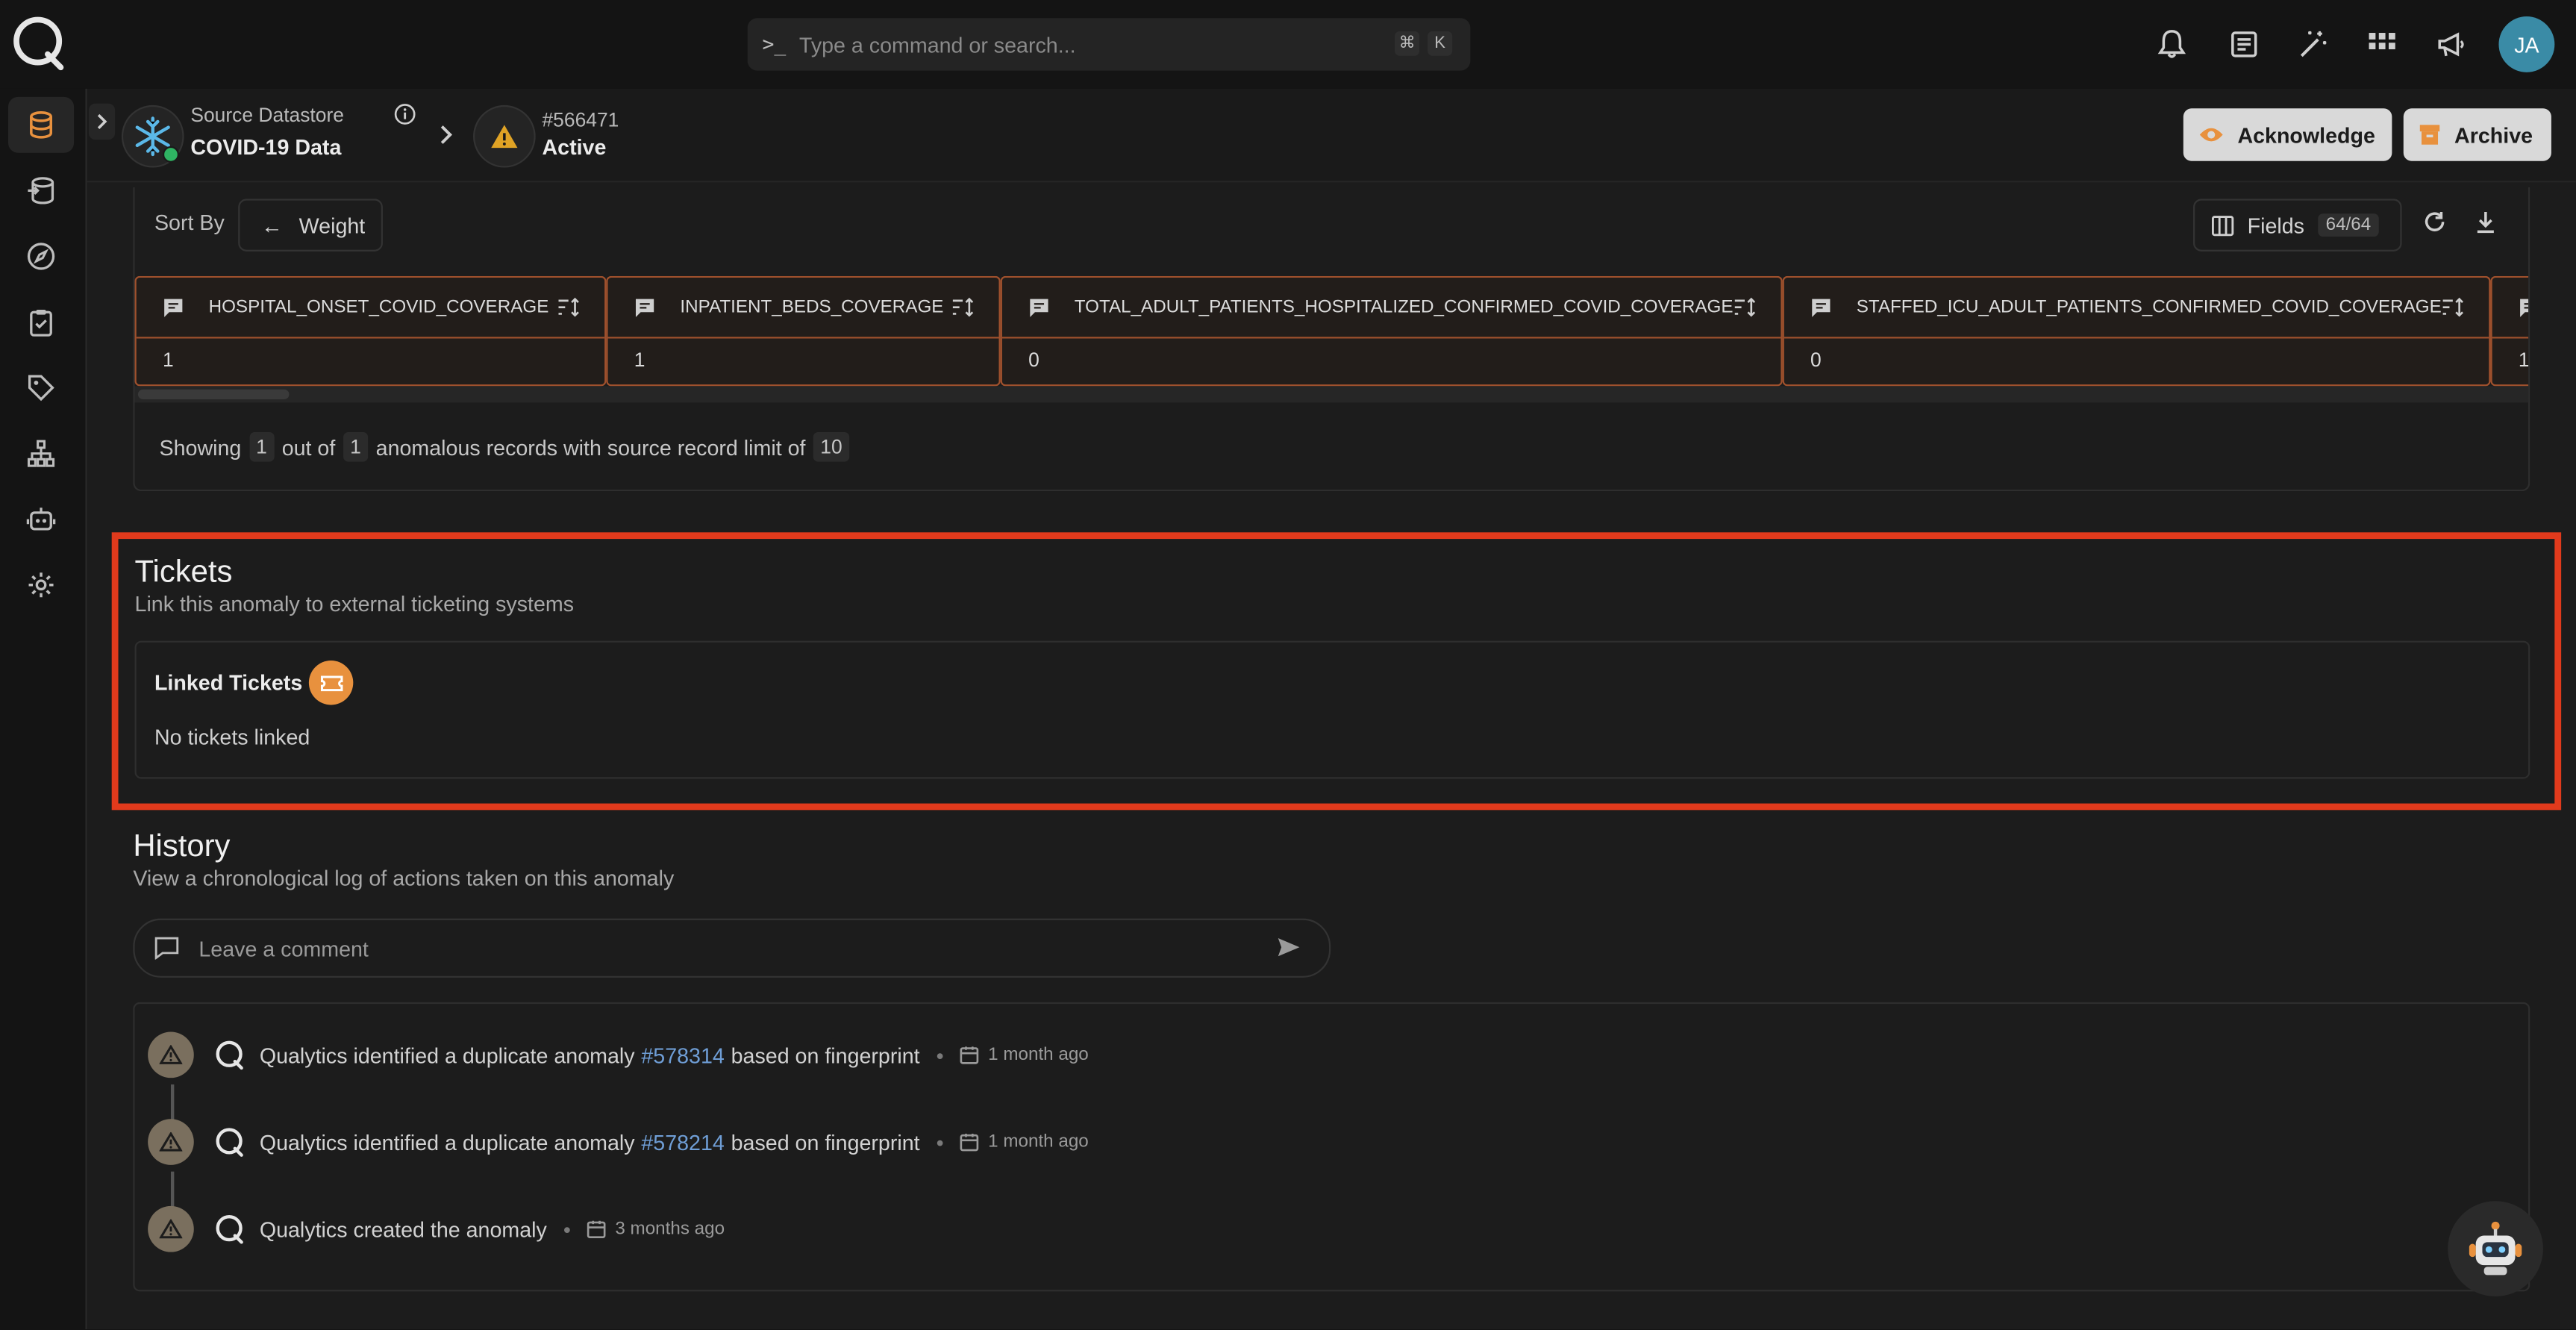 The height and width of the screenshot is (1330, 2576). Describe the element at coordinates (2244, 44) in the screenshot. I see `notes-icon` at that location.